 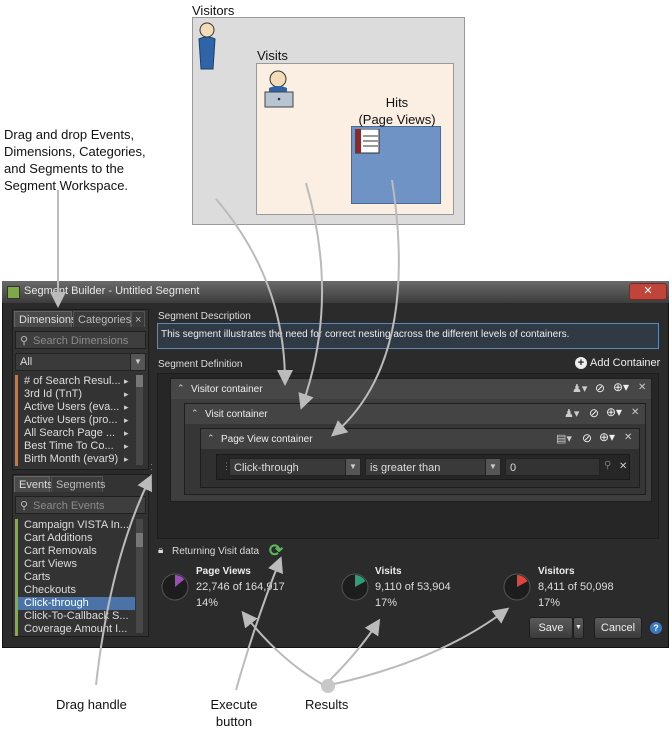 I want to click on drag-handle-annotation: Drag handle, so click(x=91, y=704).